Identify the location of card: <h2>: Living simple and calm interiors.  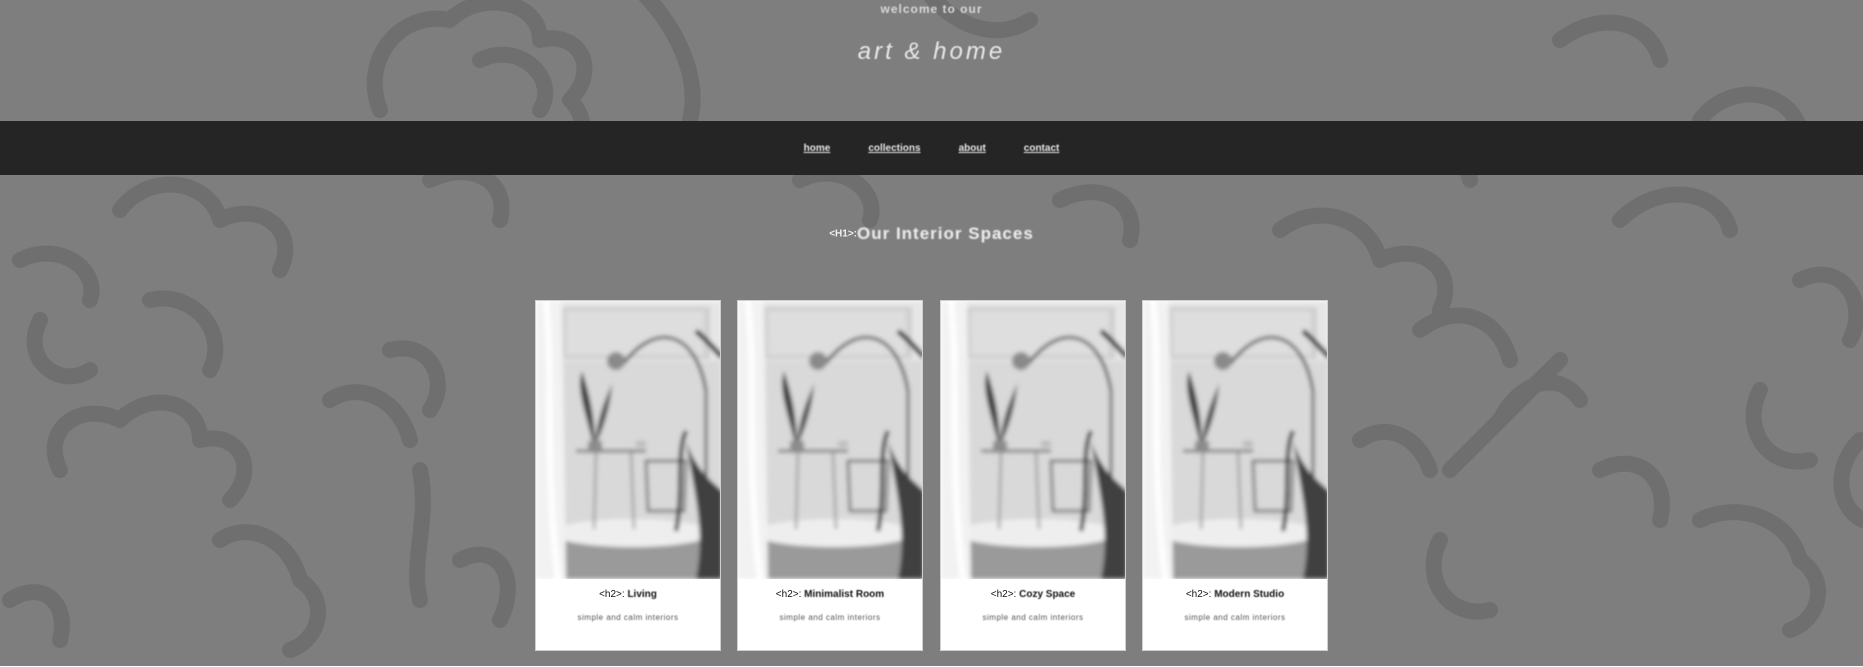
(628, 475).